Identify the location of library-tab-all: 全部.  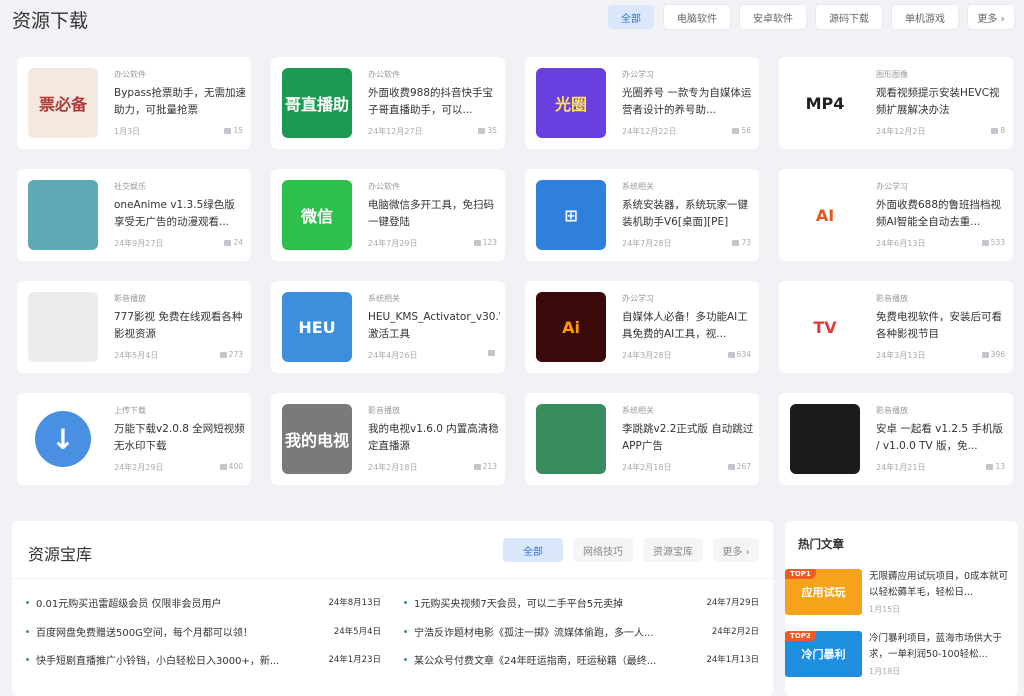
(533, 550).